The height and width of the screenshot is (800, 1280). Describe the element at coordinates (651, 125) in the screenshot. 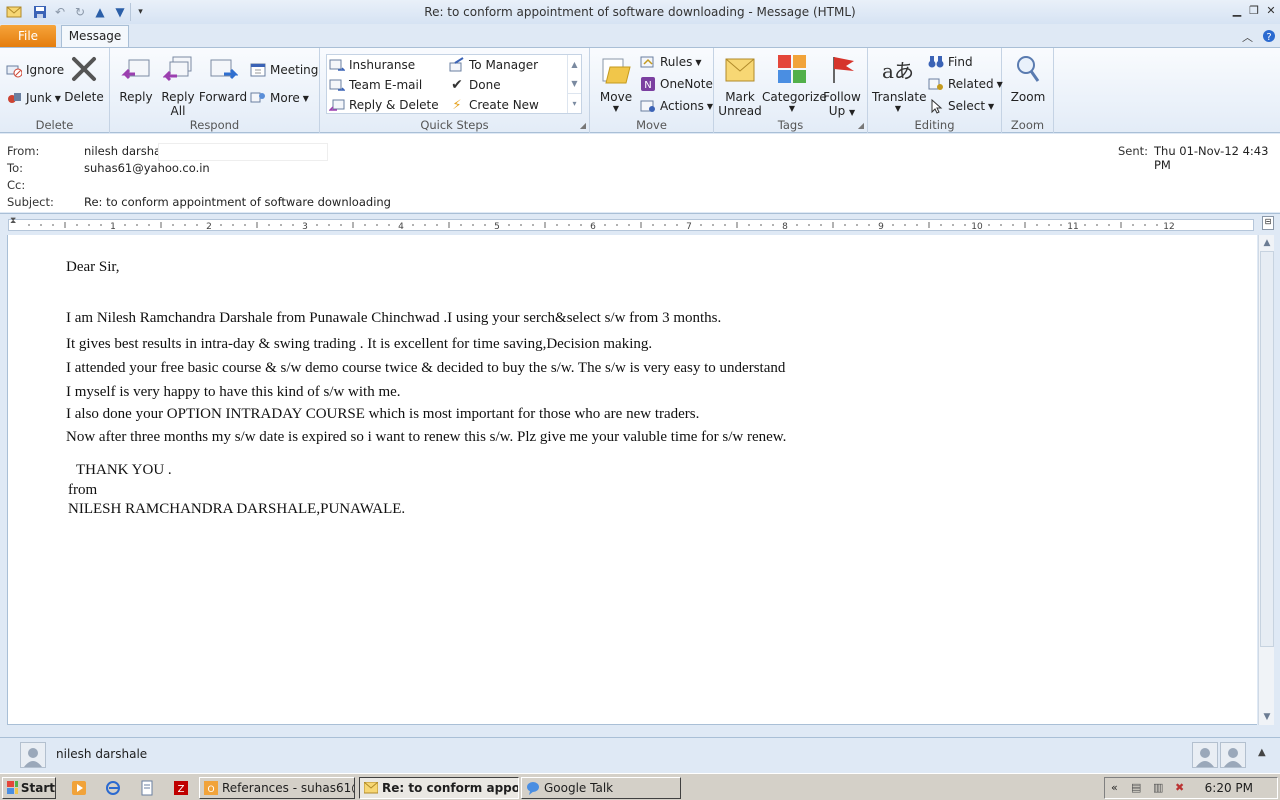

I see `move-group-label: Move` at that location.